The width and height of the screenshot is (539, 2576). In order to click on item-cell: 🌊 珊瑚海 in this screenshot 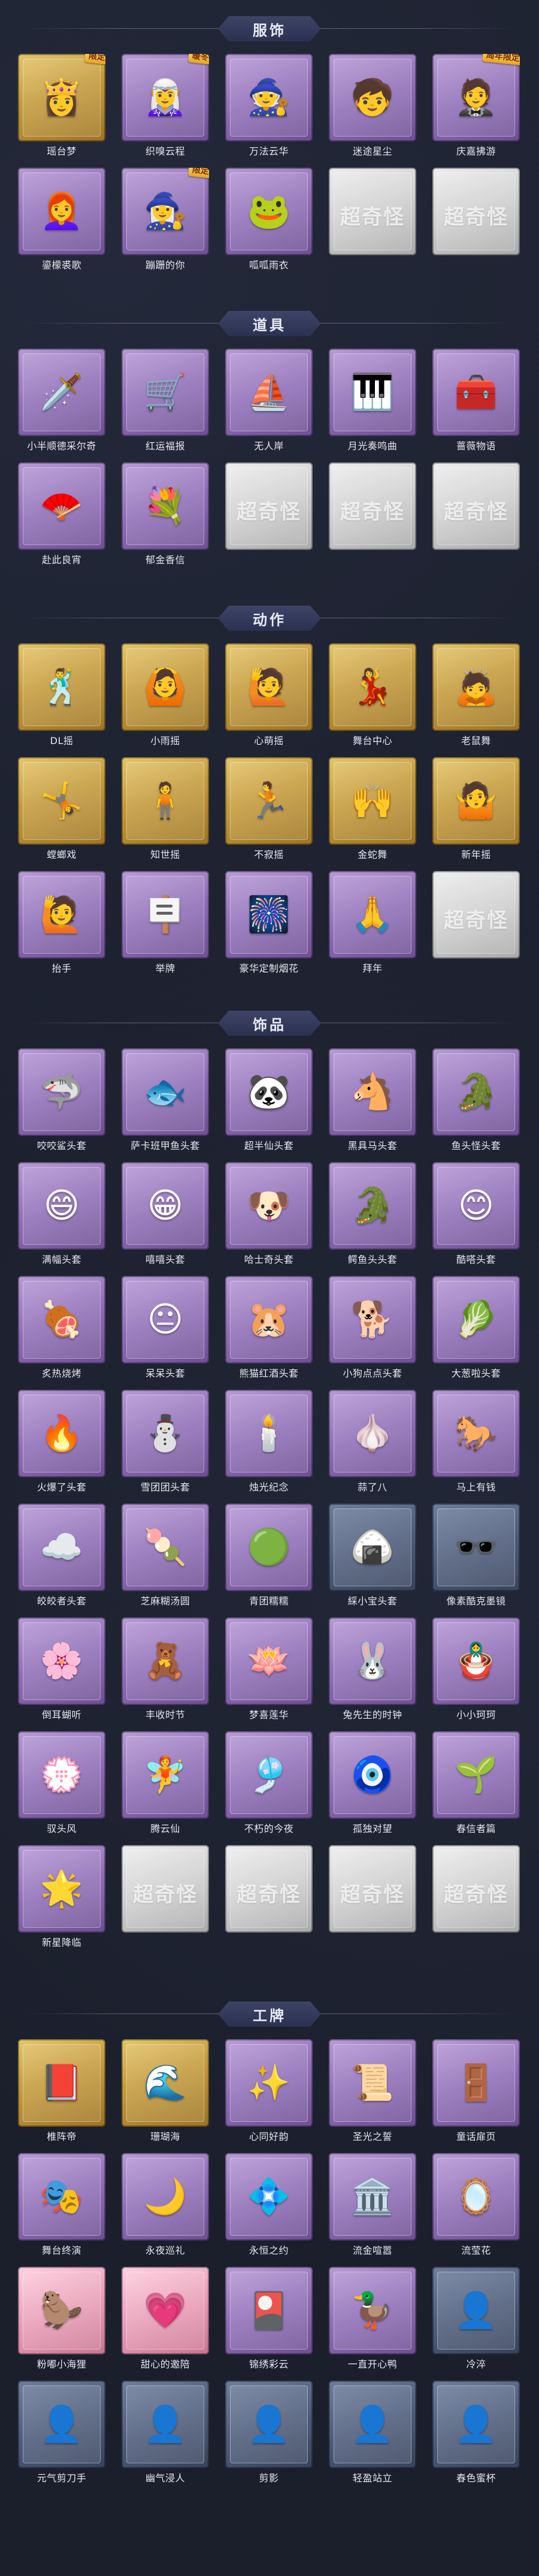, I will do `click(166, 2096)`.